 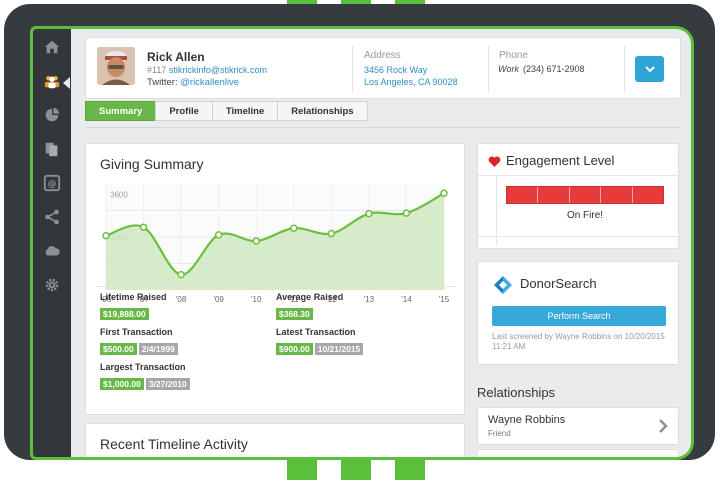 What do you see at coordinates (560, 160) in the screenshot?
I see `engagement-title: Engagement Level` at bounding box center [560, 160].